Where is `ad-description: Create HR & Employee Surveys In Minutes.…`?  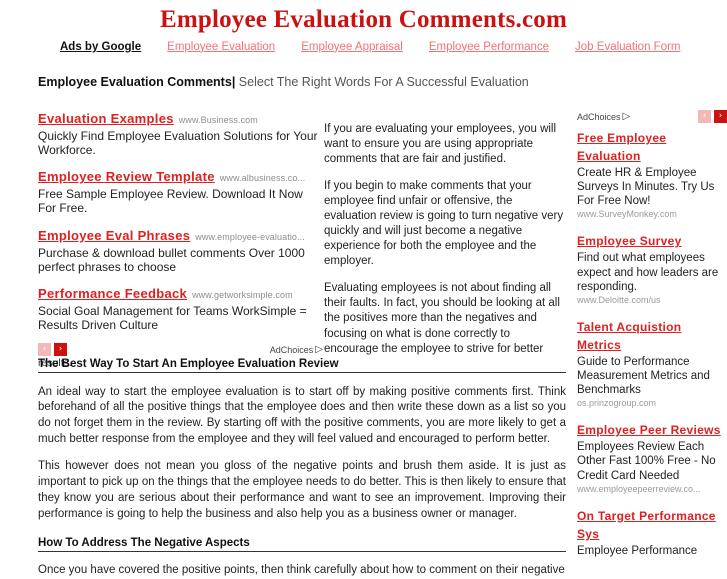
ad-description: Create HR & Employee Surveys In Minutes.… is located at coordinates (646, 187).